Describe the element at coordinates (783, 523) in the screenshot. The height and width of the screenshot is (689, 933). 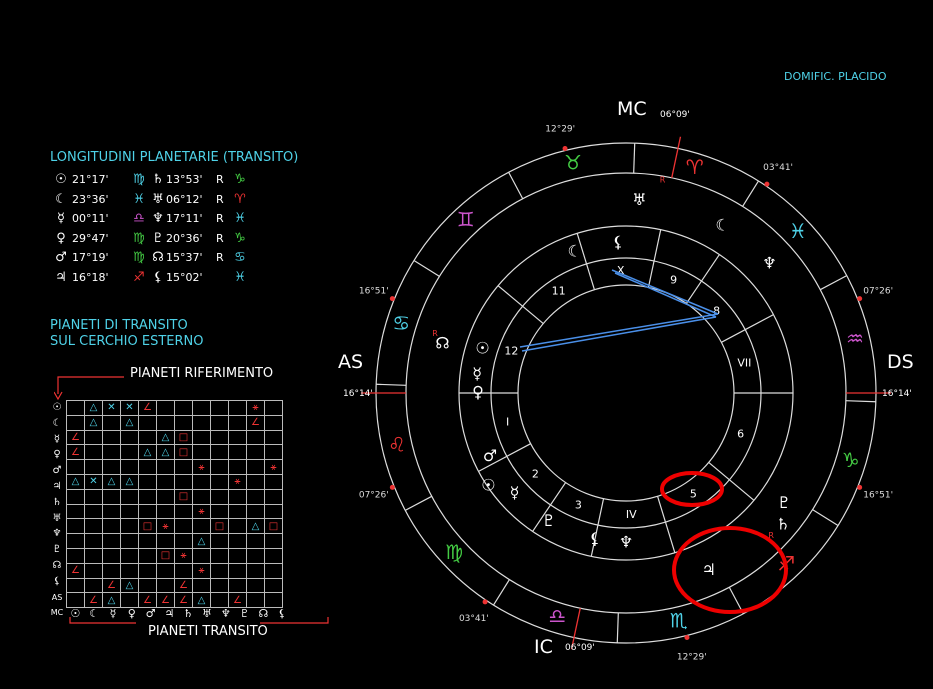
I see `planet-icon: ♄` at that location.